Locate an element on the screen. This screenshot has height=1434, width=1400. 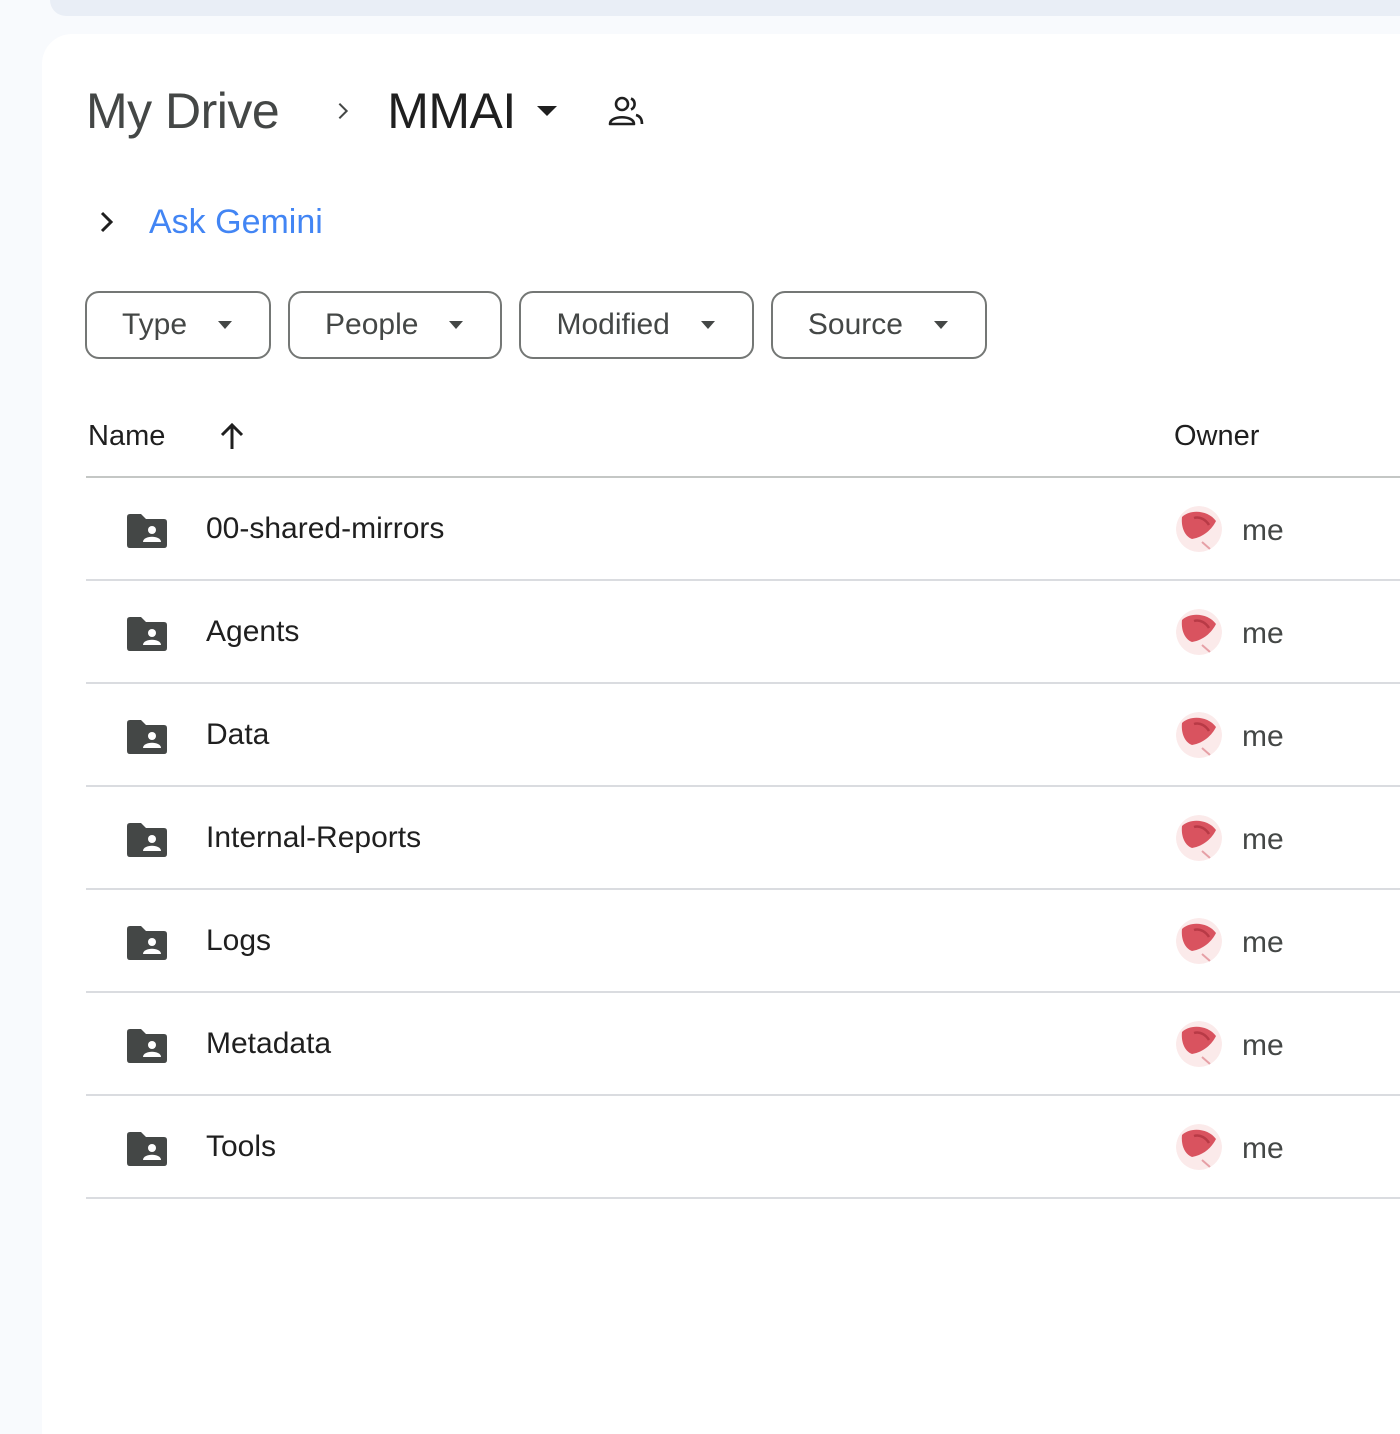
filter-type: Type is located at coordinates (178, 325).